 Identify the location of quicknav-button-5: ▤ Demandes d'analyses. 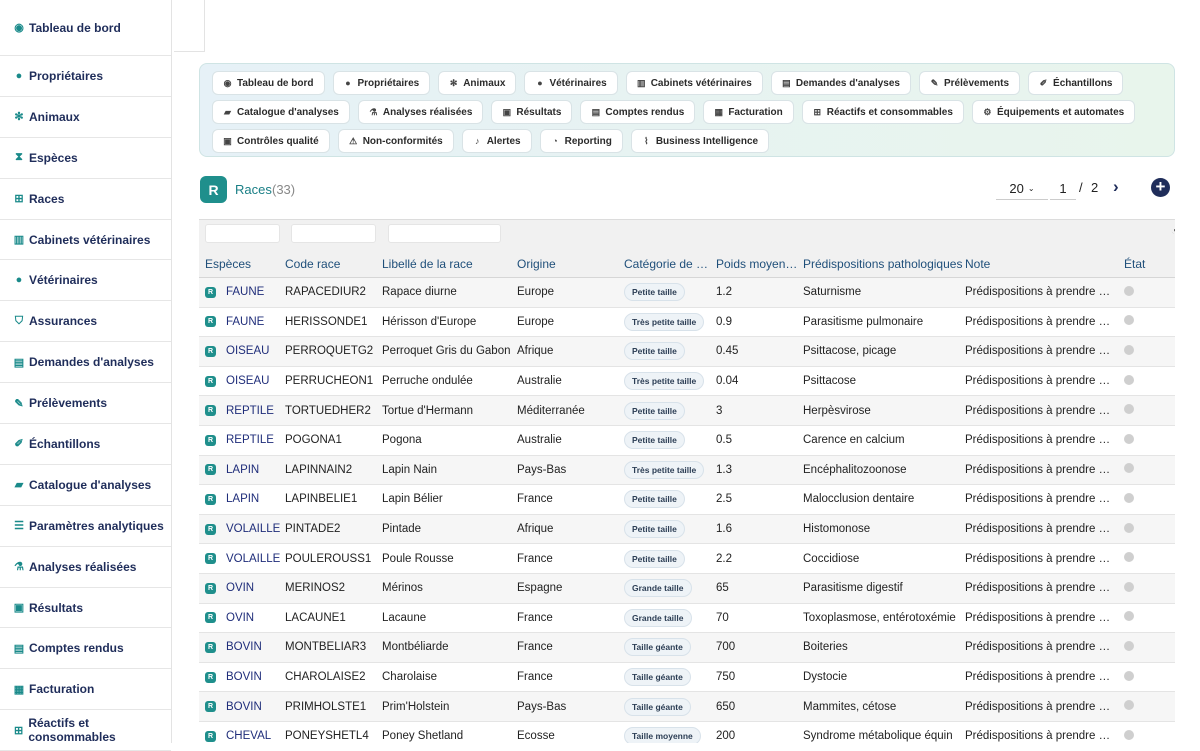
(840, 83).